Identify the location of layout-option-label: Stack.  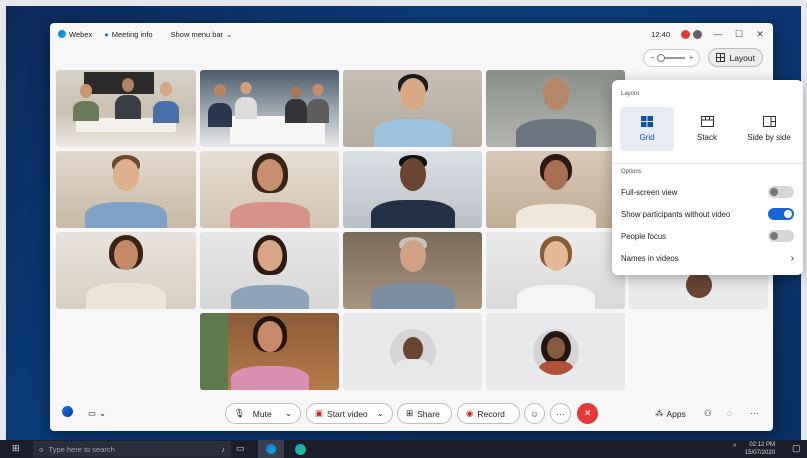
(706, 137).